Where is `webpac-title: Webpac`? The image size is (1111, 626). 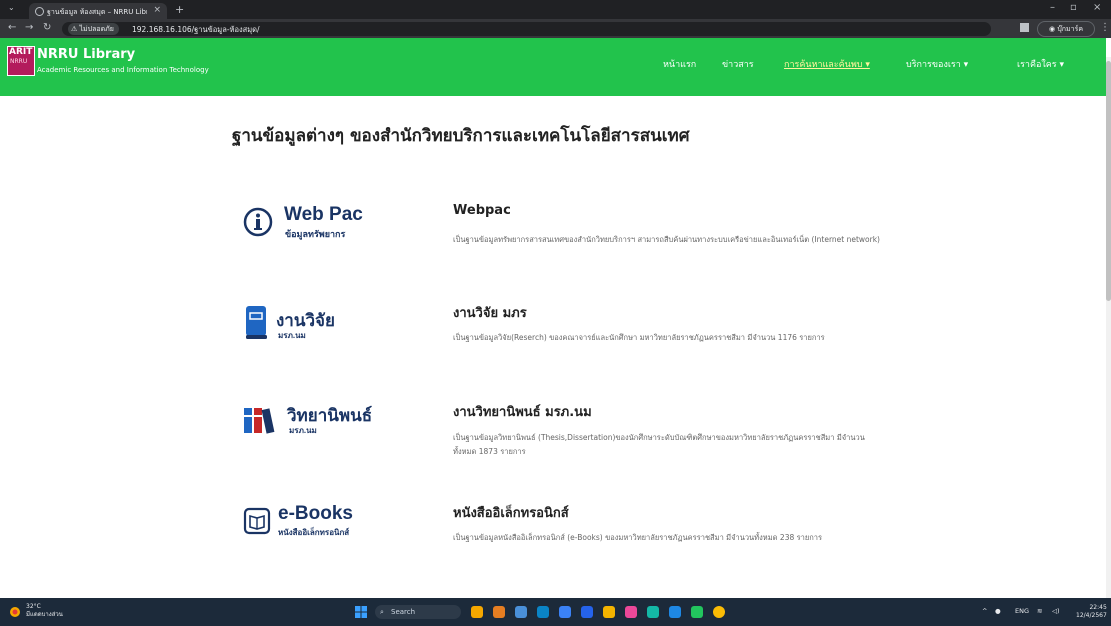
webpac-title: Webpac is located at coordinates (482, 210).